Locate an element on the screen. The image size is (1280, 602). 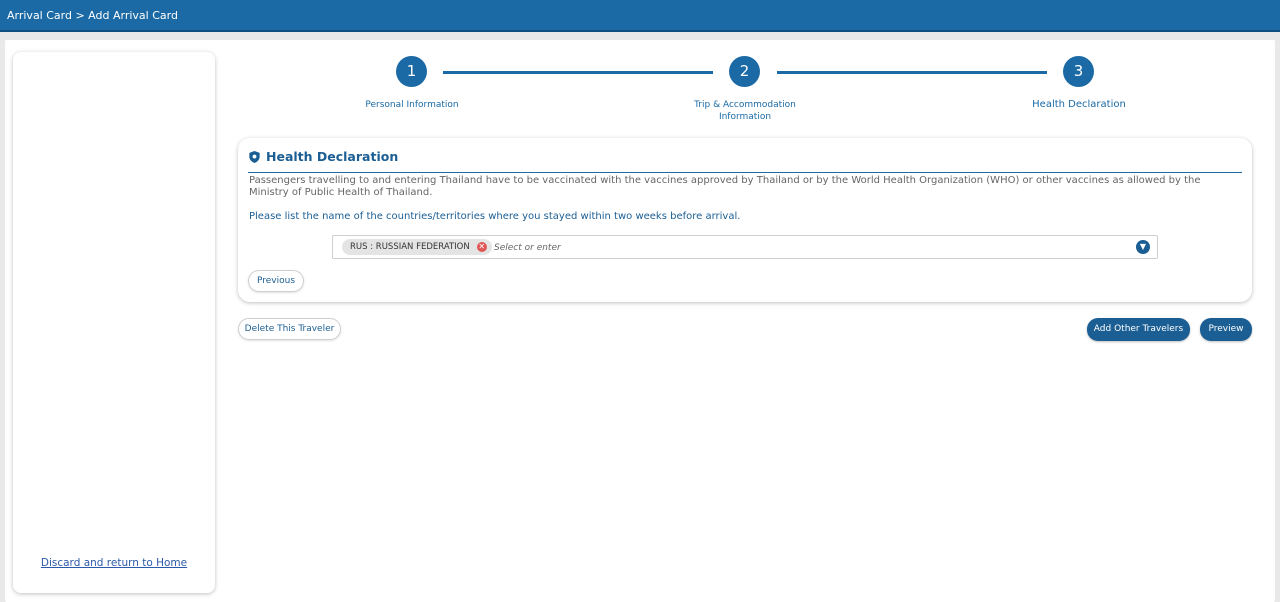
previous-button: Previous is located at coordinates (276, 281).